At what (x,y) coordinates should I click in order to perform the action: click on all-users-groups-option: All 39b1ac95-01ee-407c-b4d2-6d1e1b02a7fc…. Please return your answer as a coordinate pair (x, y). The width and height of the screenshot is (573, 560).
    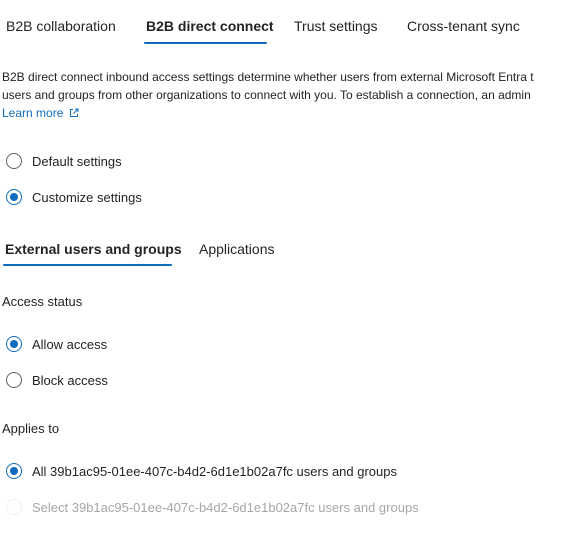
    Looking at the image, I should click on (201, 471).